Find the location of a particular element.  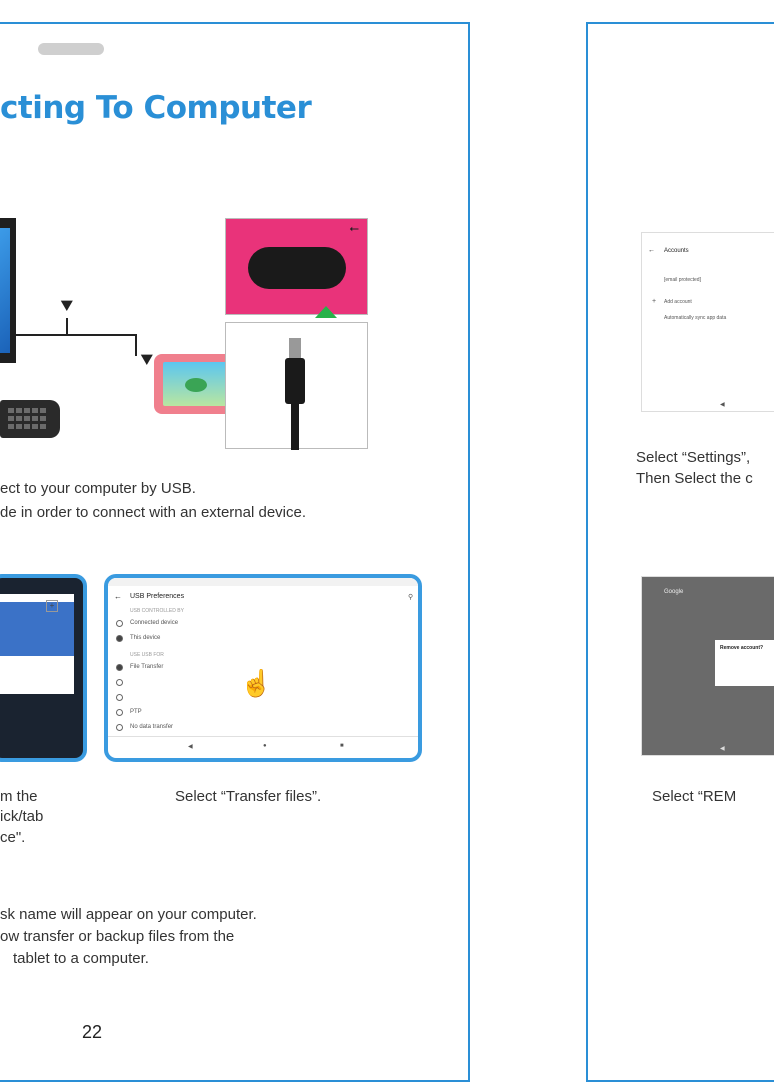

account-email: [email protected] is located at coordinates (682, 280).